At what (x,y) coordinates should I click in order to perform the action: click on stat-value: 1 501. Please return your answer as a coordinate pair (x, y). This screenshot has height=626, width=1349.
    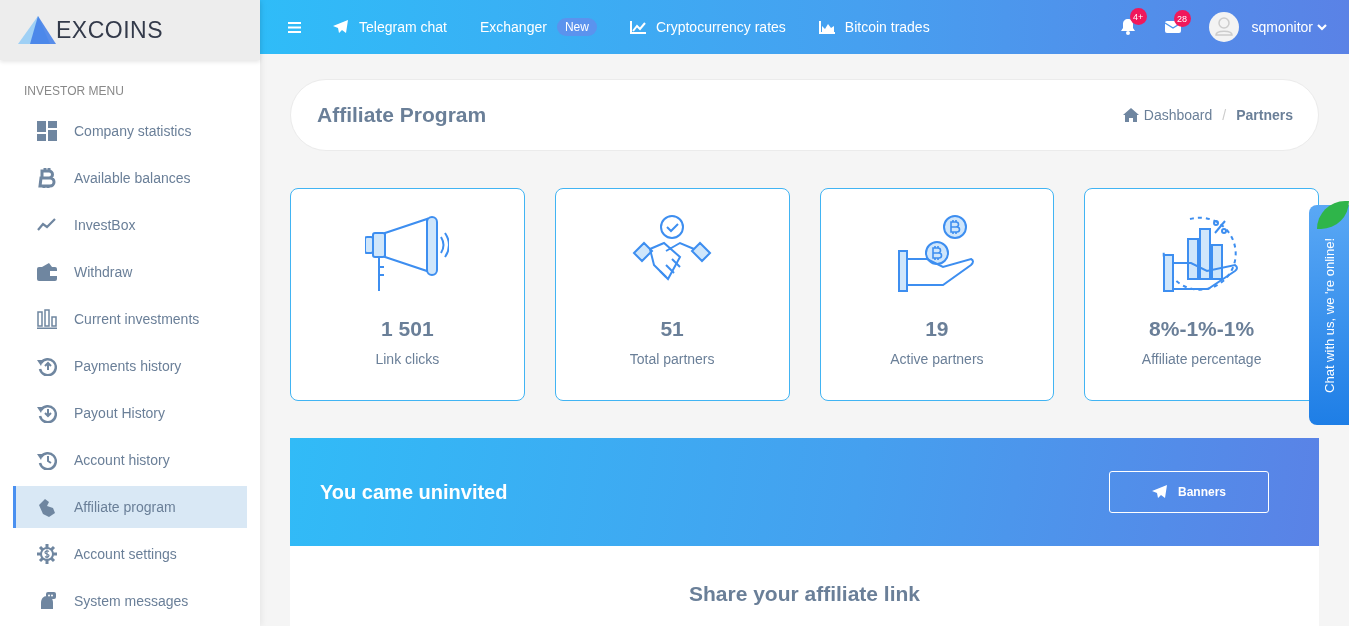
    Looking at the image, I should click on (407, 329).